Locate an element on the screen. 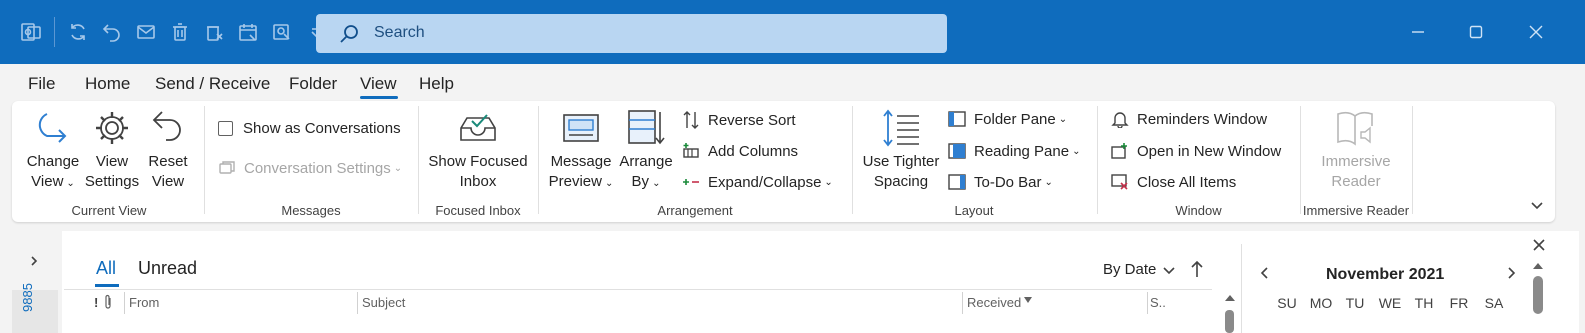 Image resolution: width=1585 pixels, height=333 pixels. message-preview-button: Message Preview ⌄ is located at coordinates (581, 150).